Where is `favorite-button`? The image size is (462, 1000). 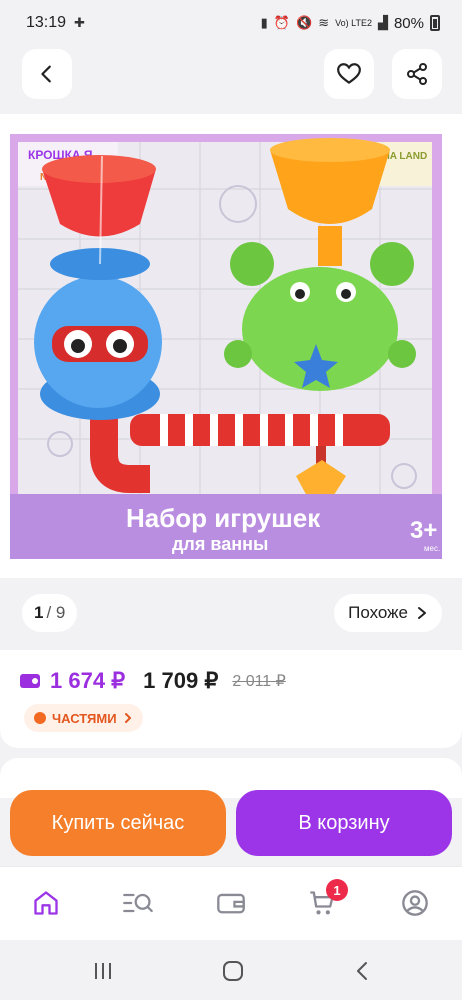
favorite-button is located at coordinates (349, 74).